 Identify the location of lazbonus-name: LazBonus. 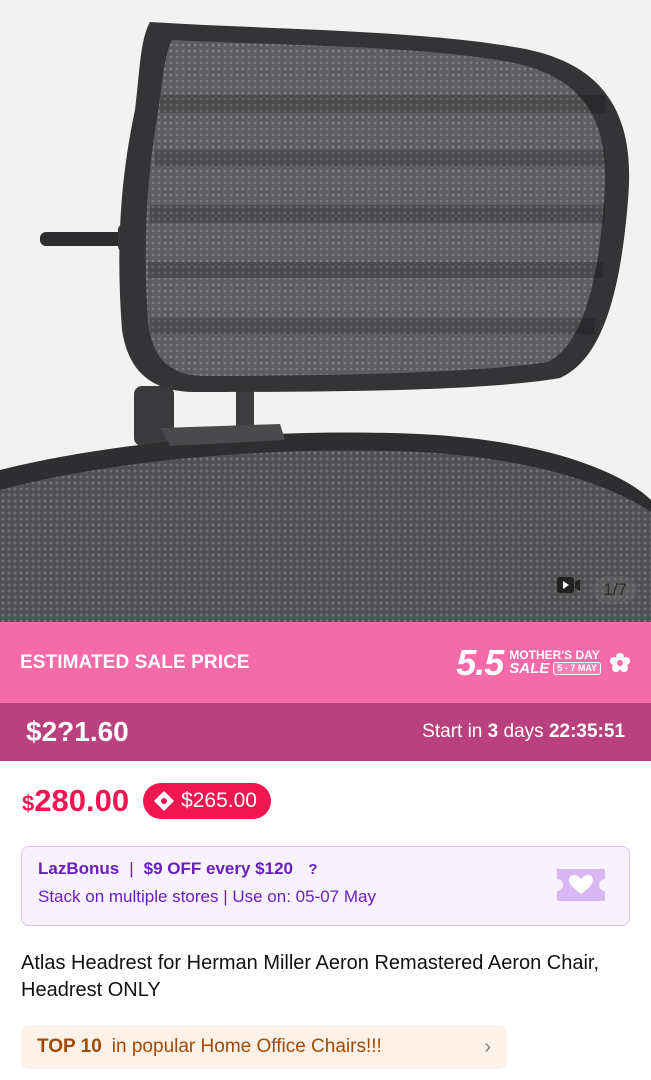
(79, 868).